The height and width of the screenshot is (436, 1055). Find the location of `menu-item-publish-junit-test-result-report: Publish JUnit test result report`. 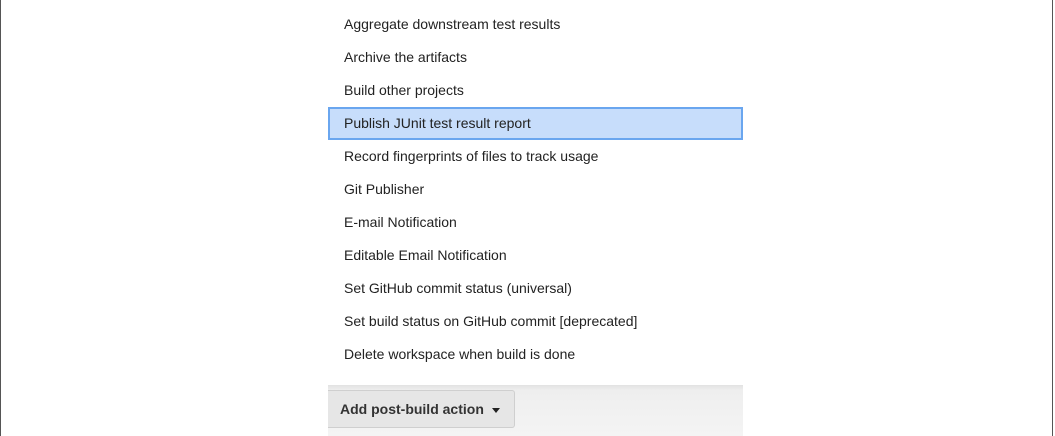

menu-item-publish-junit-test-result-report: Publish JUnit test result report is located at coordinates (535, 123).